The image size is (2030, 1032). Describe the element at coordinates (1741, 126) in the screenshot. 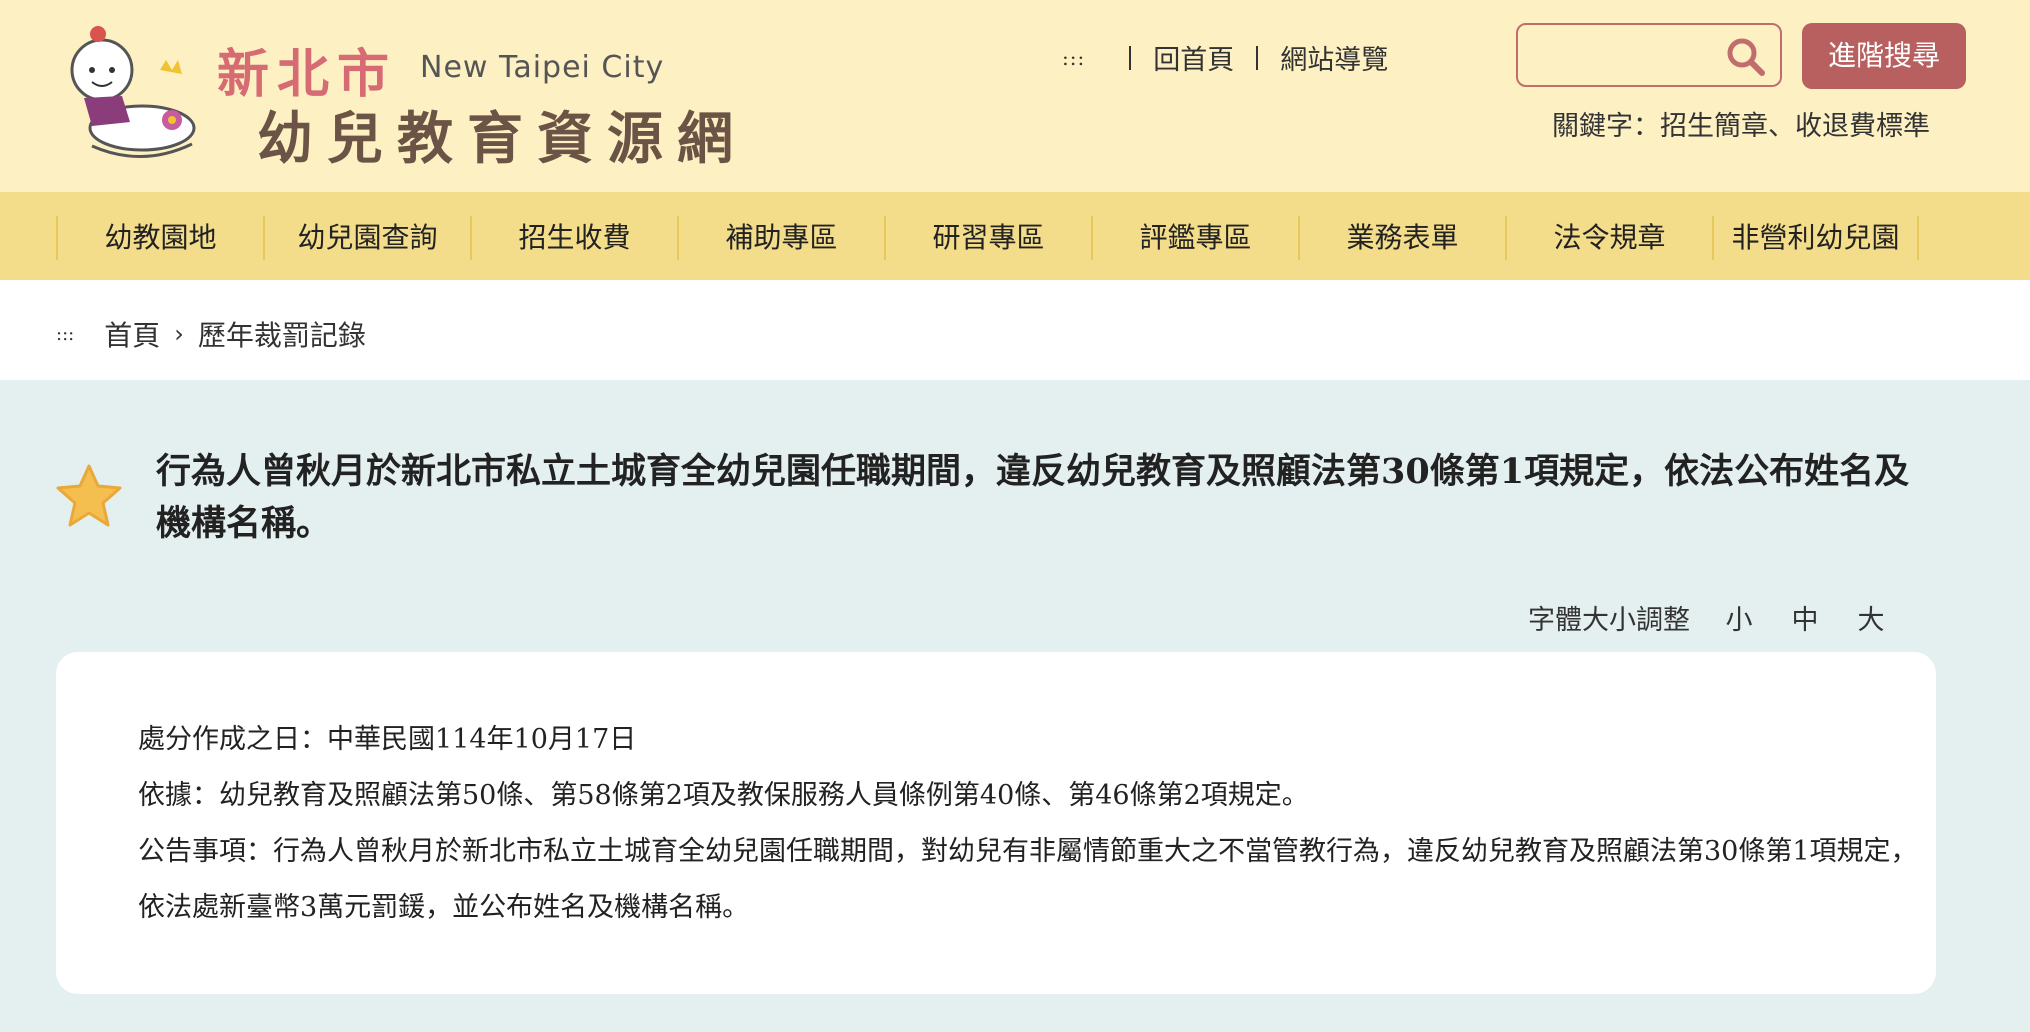

I see `search-keywords: 關鍵字：招生簡章、收退費標準` at that location.